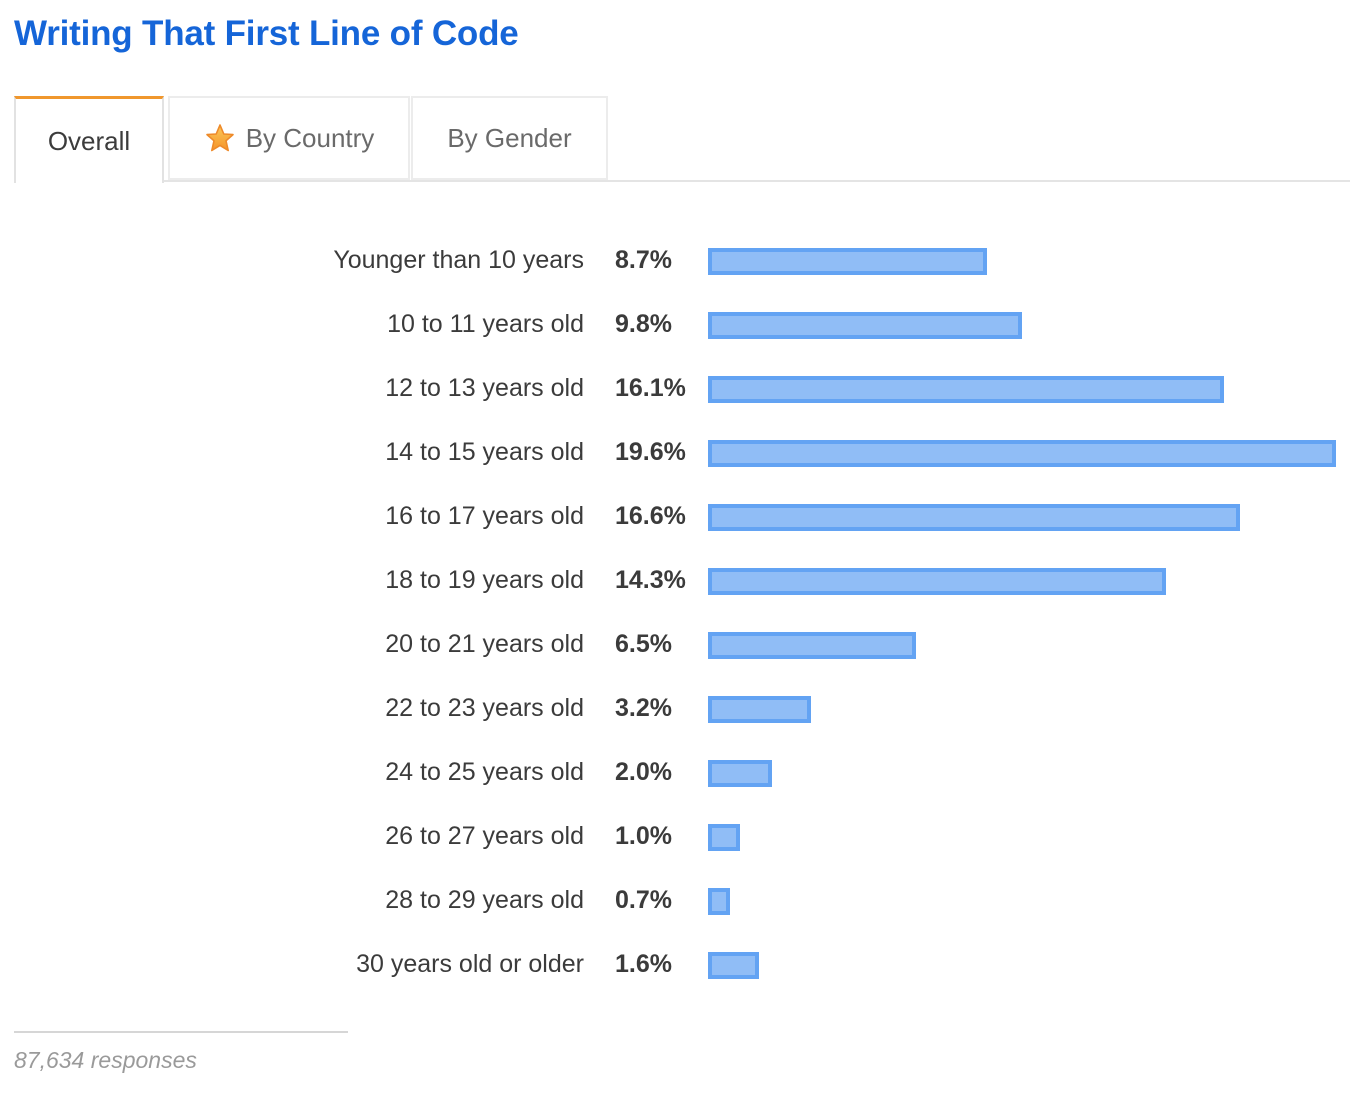 This screenshot has height=1098, width=1370. I want to click on category-label: 18 to 19 years old, so click(484, 580).